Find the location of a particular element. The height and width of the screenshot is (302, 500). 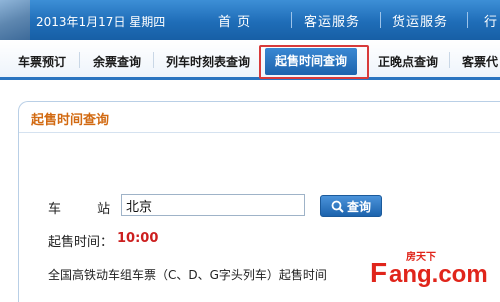

svg-text: ang.com is located at coordinates (438, 274).